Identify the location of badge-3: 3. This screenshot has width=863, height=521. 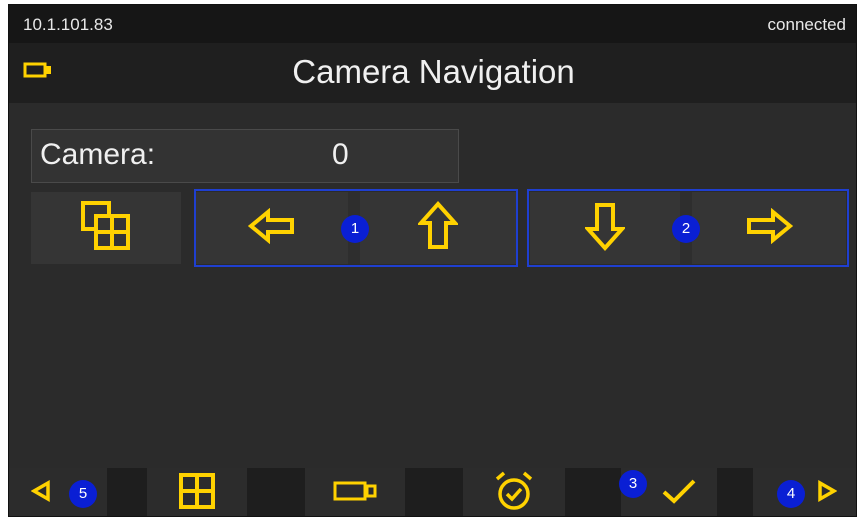
(633, 484).